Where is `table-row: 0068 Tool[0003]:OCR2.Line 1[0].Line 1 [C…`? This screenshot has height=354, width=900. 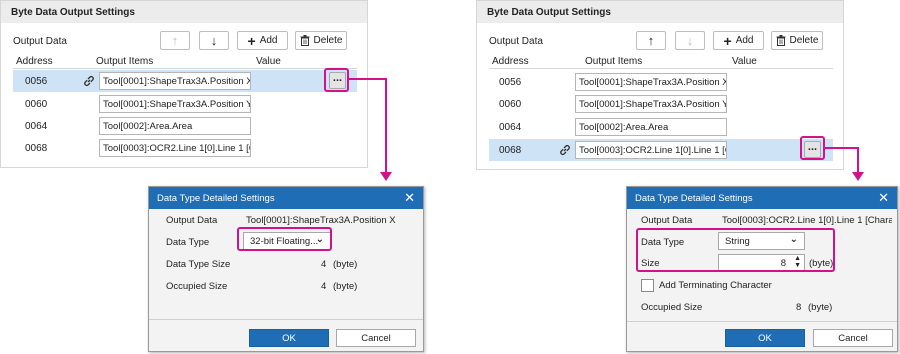 table-row: 0068 Tool[0003]:OCR2.Line 1[0].Line 1 [C… is located at coordinates (185, 148).